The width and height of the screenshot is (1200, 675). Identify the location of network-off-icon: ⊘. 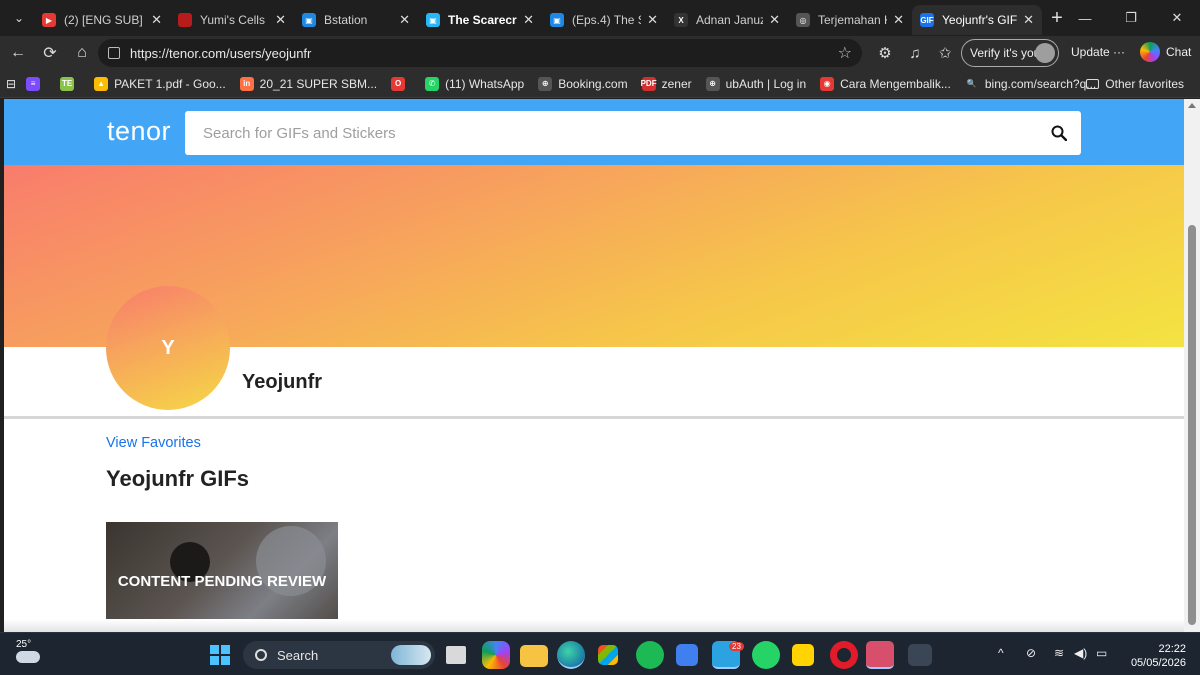
(1031, 653).